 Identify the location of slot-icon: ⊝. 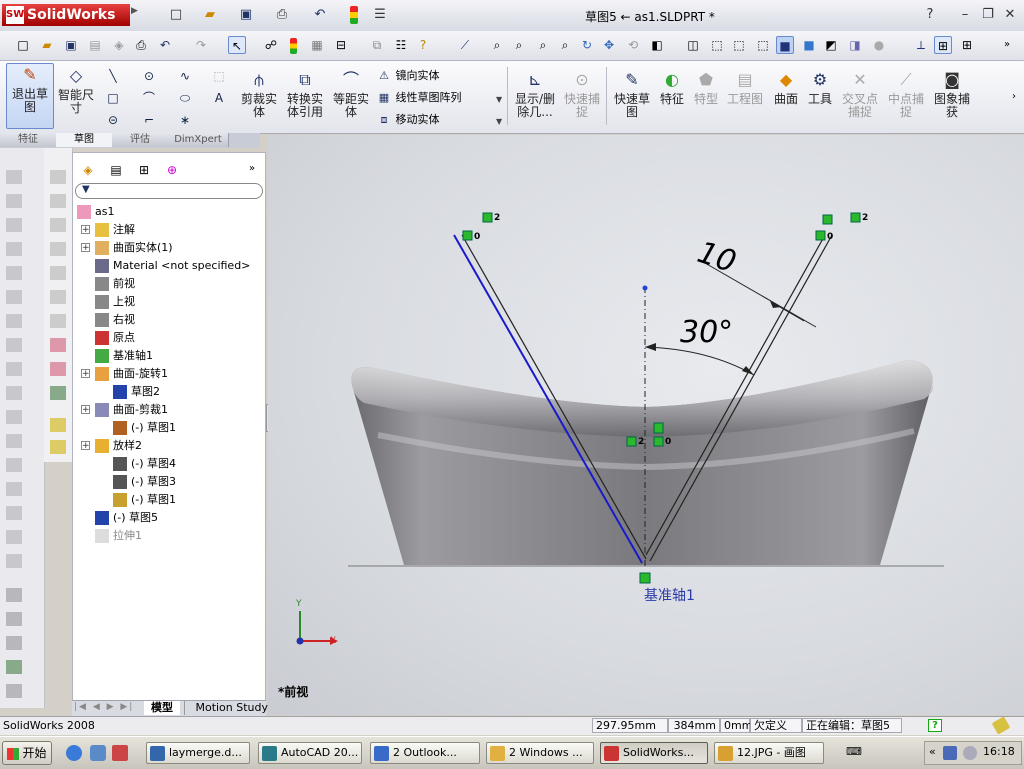
(113, 120).